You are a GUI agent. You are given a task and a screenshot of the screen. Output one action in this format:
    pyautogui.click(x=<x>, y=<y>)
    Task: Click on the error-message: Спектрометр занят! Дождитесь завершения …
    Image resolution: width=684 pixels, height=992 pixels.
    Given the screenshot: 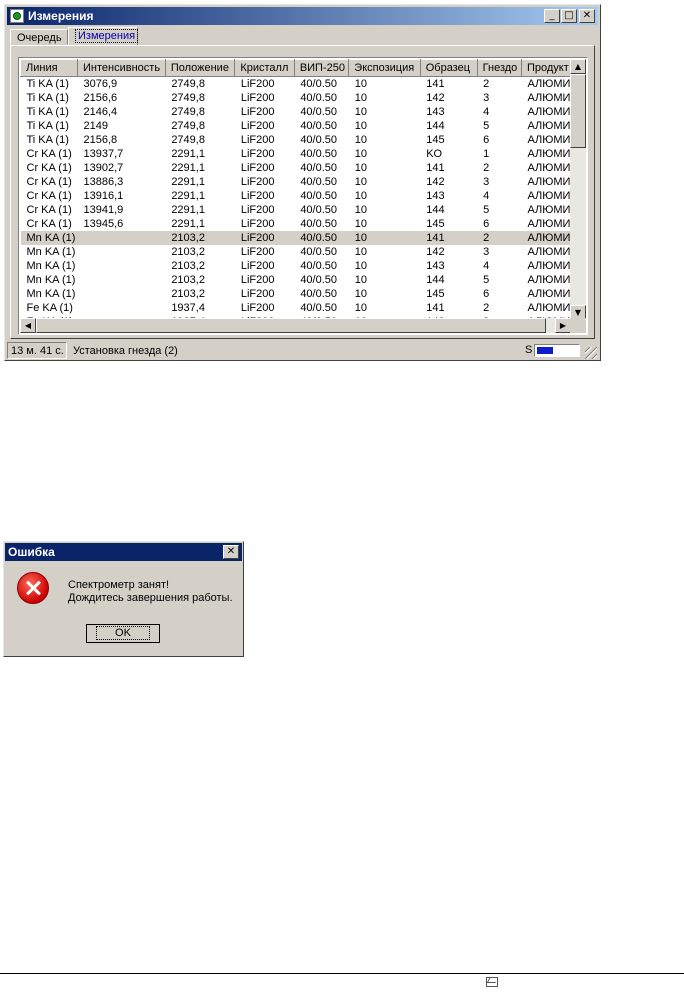 What is the action you would take?
    pyautogui.click(x=150, y=592)
    